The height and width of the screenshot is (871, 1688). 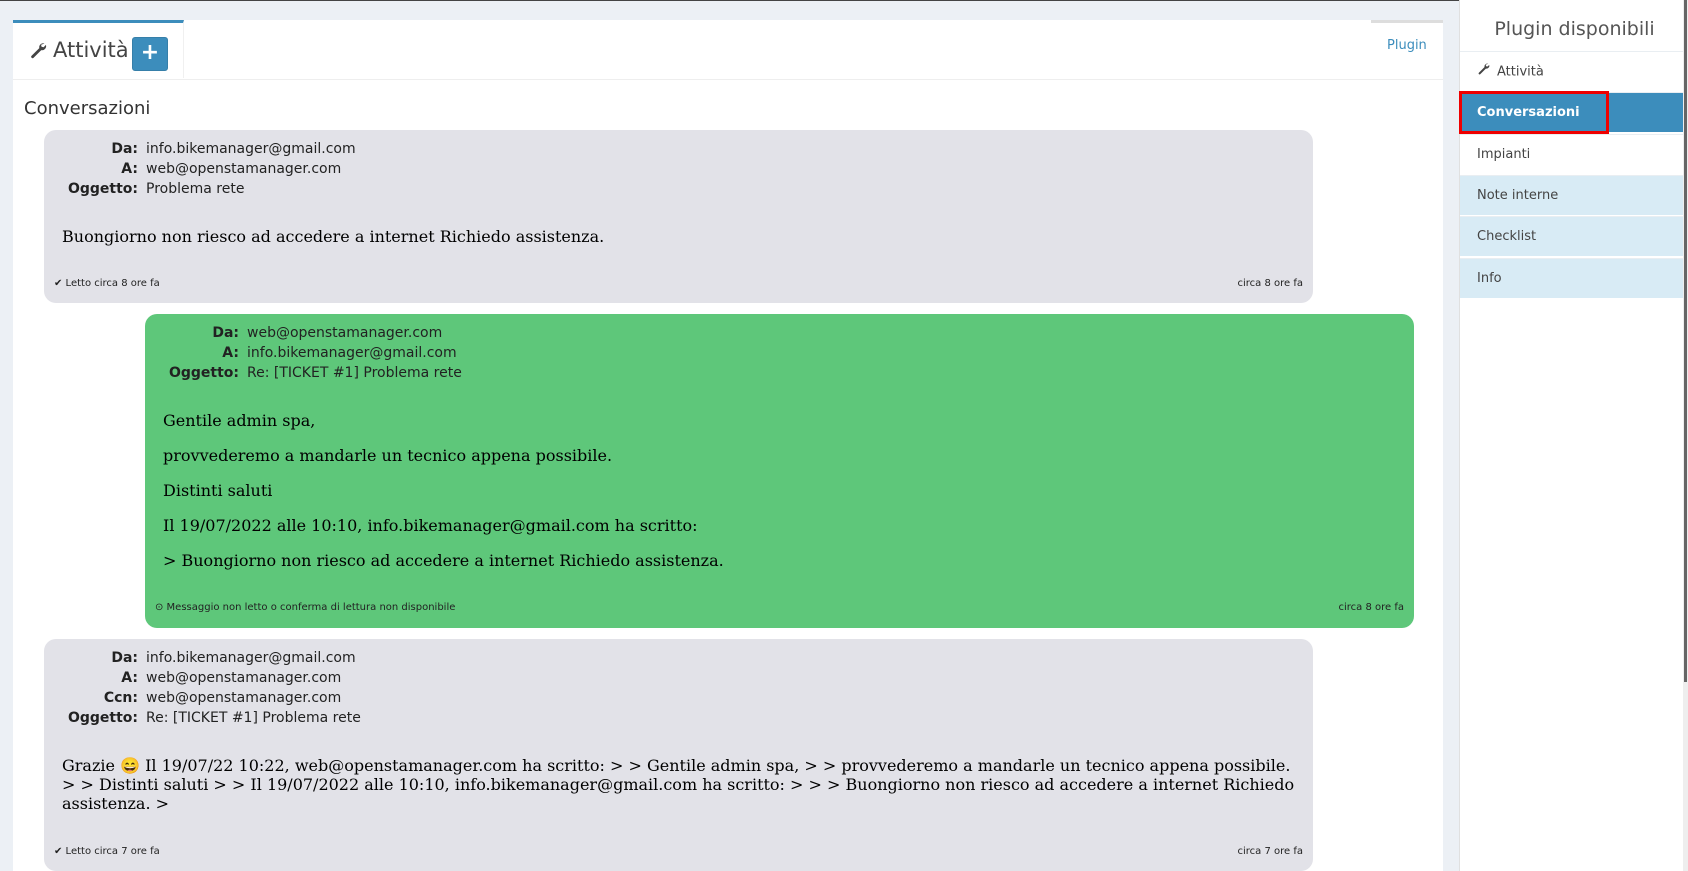 I want to click on sidebar-item-label: Impianti, so click(x=1504, y=154).